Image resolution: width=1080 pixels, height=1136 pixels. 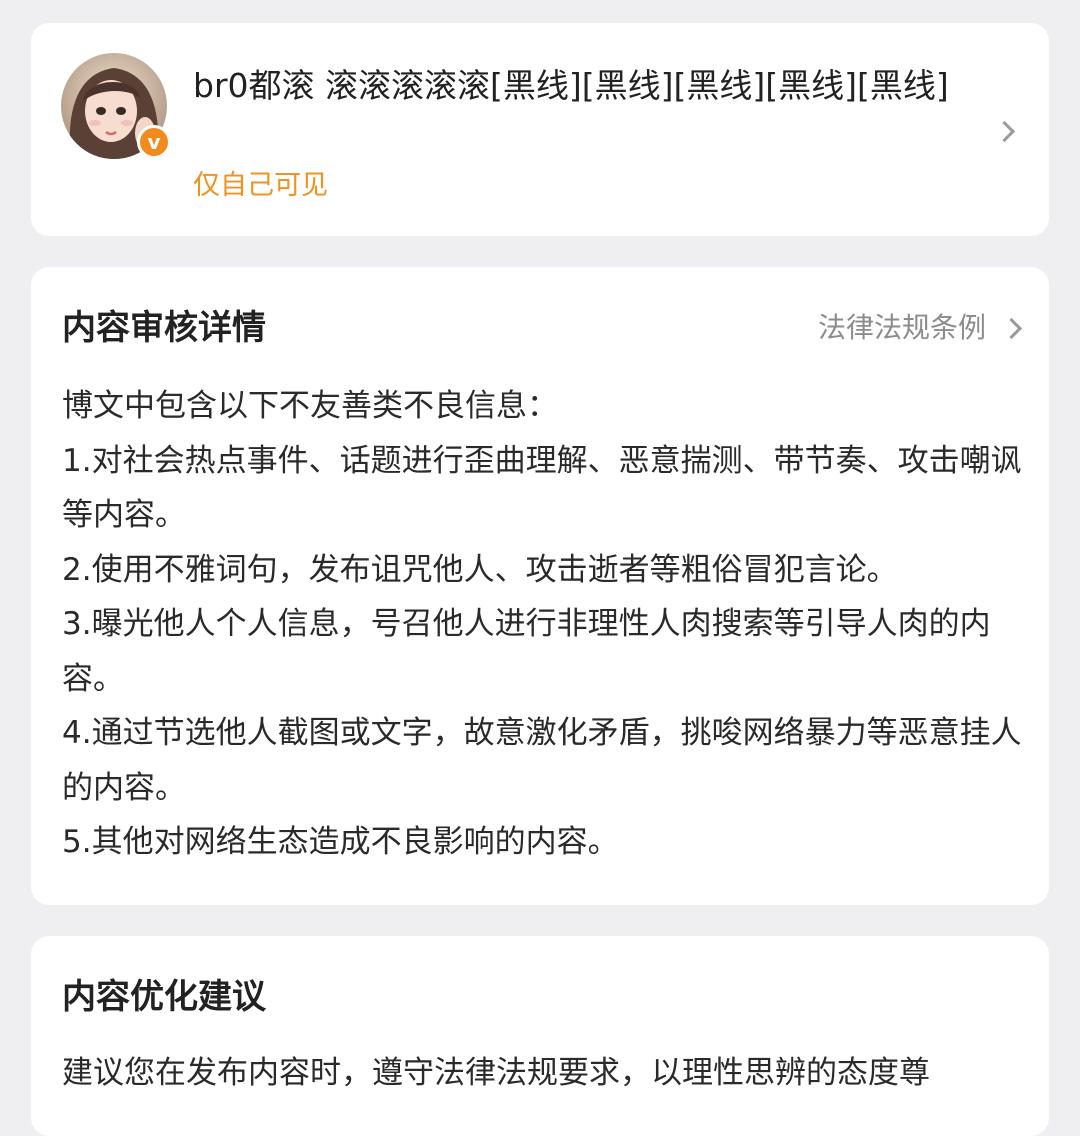 I want to click on review-item: 1.对社会热点事件、话题进行歪曲理解、恶意揣测、带节奏、攻击嘲讽等内容。, so click(x=542, y=488).